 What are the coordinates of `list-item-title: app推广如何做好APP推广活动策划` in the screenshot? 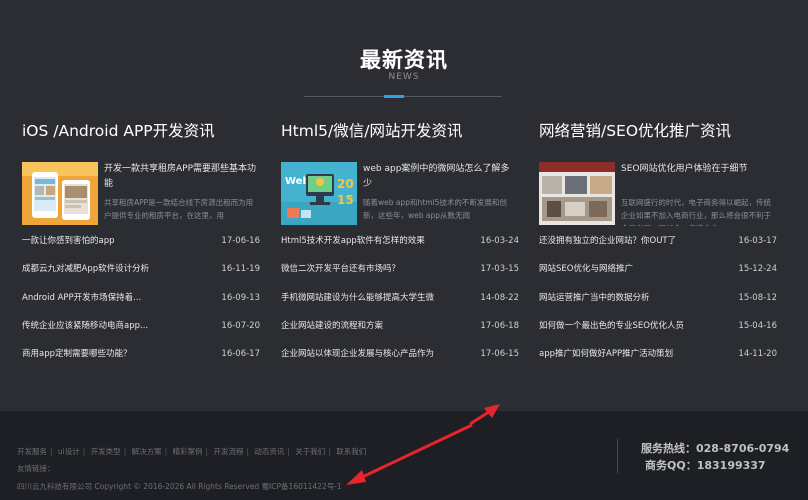 It's located at (630, 354).